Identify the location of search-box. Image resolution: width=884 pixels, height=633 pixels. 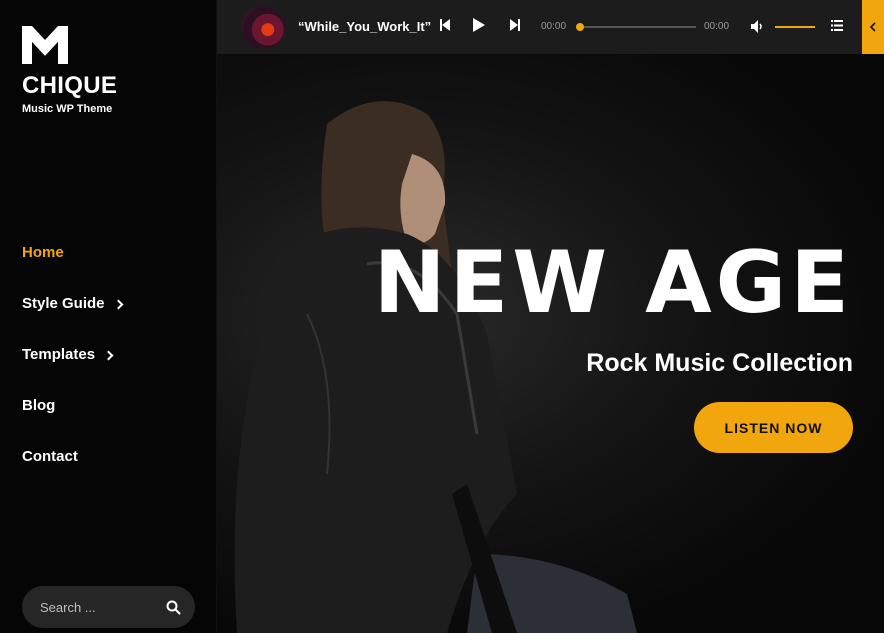
(108, 607).